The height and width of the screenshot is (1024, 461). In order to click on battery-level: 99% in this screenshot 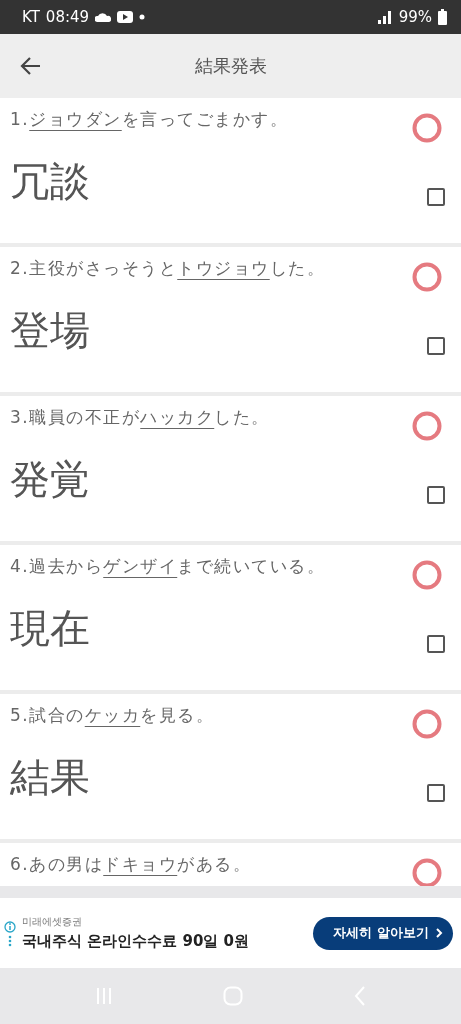, I will do `click(415, 17)`.